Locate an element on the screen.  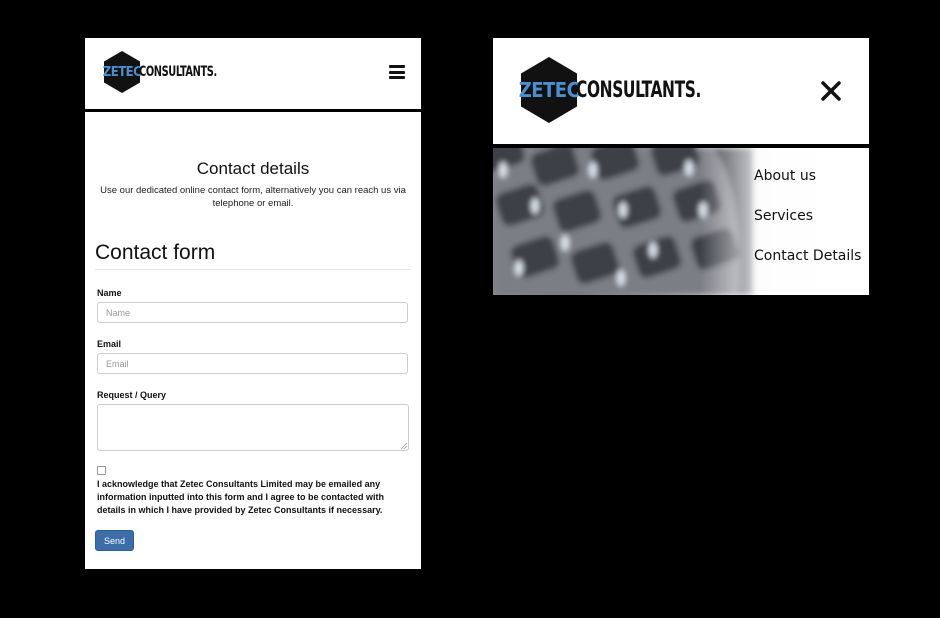
email-label: Email is located at coordinates (109, 344).